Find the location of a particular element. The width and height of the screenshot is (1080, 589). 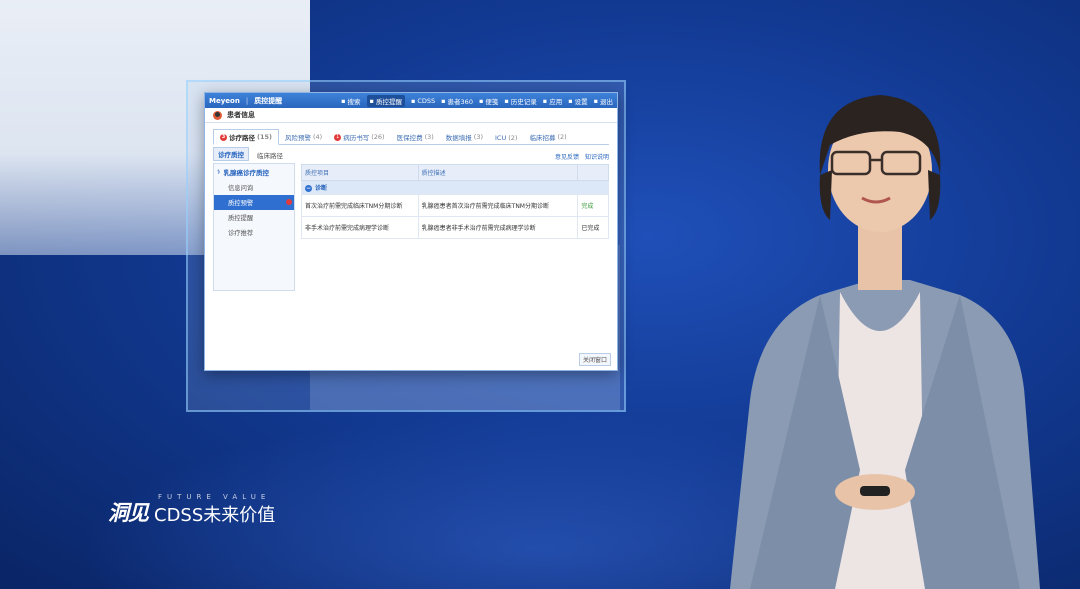

tab-label: 风险预警 is located at coordinates (298, 138).